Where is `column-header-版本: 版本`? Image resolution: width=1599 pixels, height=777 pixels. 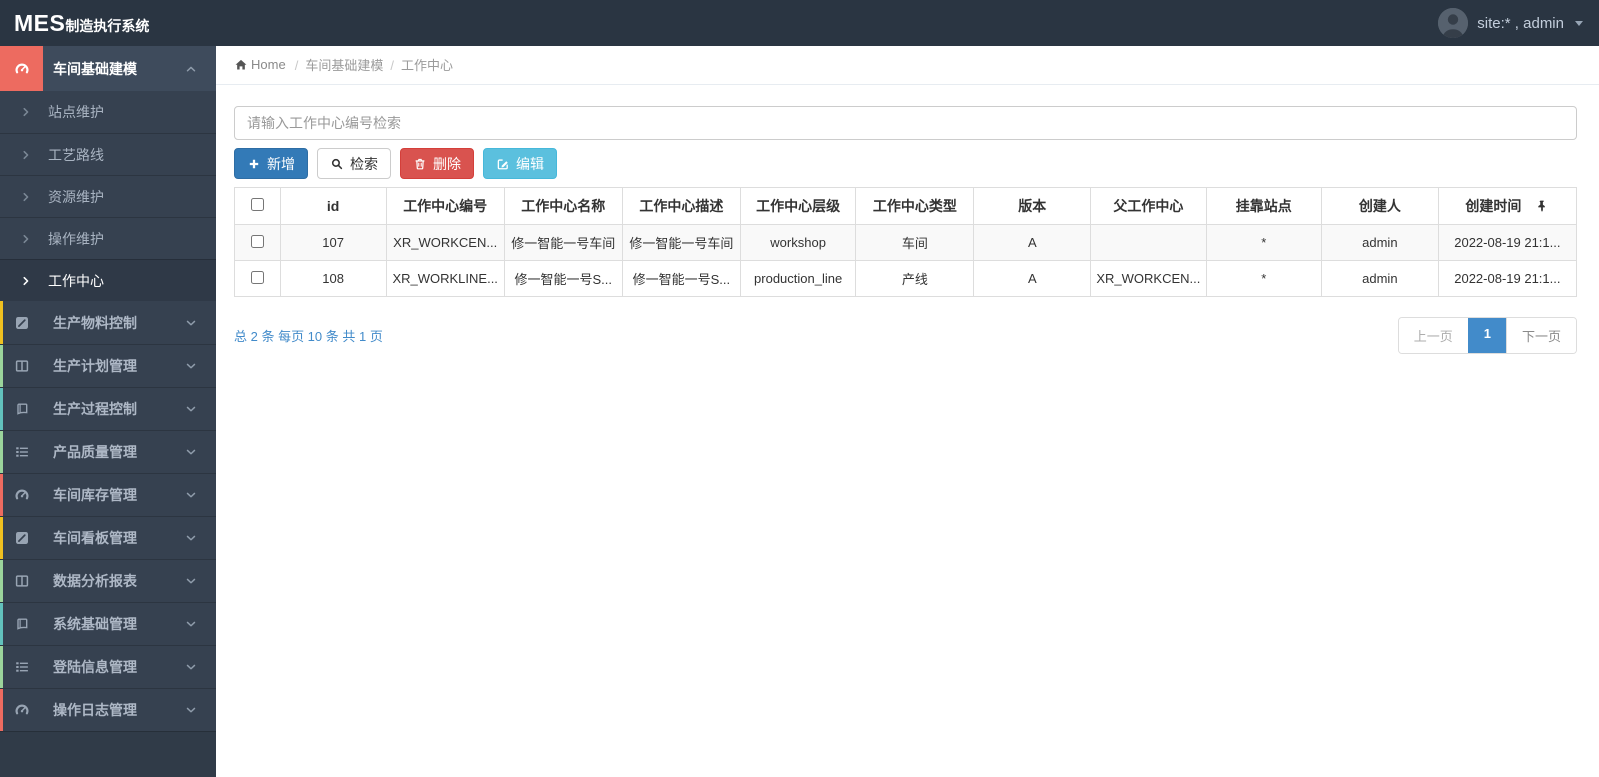 column-header-版本: 版本 is located at coordinates (1032, 206).